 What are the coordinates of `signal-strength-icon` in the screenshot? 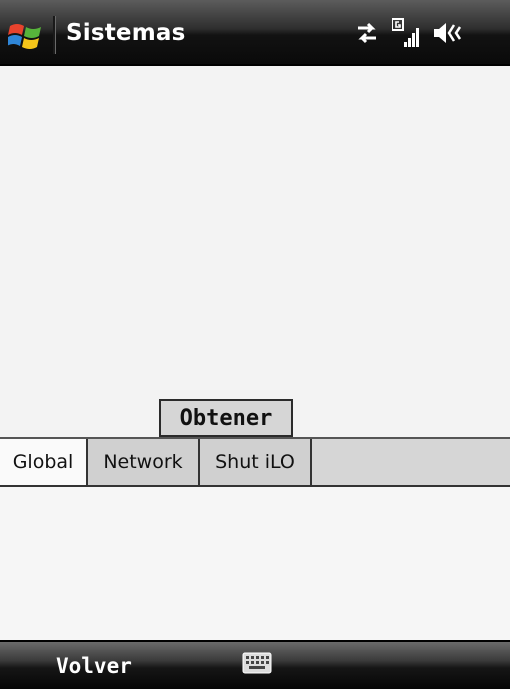 It's located at (406, 33).